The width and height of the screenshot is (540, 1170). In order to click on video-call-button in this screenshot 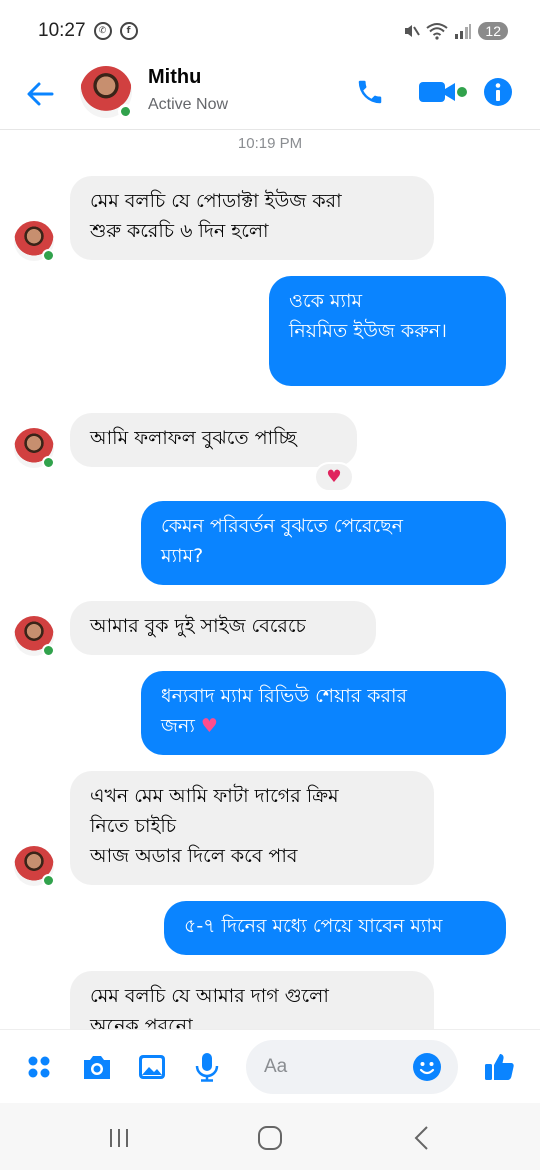, I will do `click(443, 92)`.